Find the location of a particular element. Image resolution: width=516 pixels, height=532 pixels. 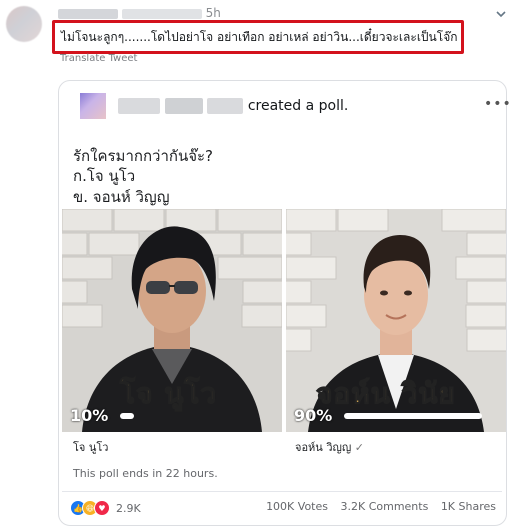

option-1-label: โจ นูโว is located at coordinates (90, 447).